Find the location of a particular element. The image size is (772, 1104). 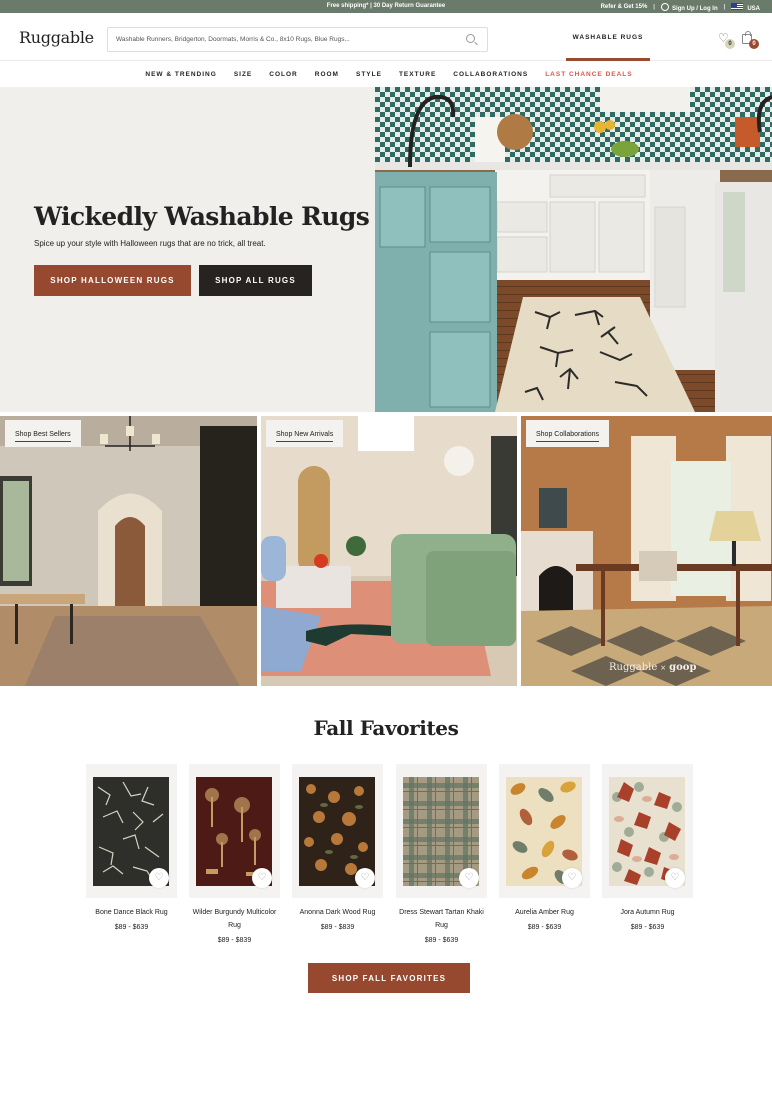

site-header: Ruggable WASHABLE RUGS ♡ 0 0 is located at coordinates (386, 37).